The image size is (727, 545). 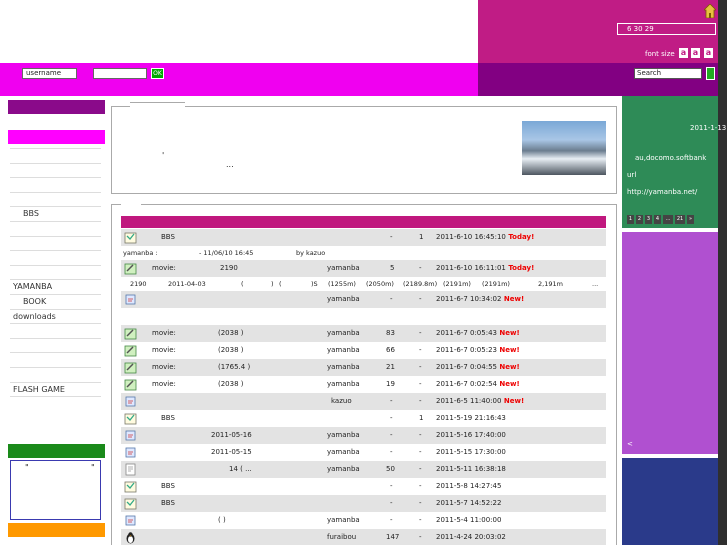 I want to click on search-input: Search, so click(x=668, y=73).